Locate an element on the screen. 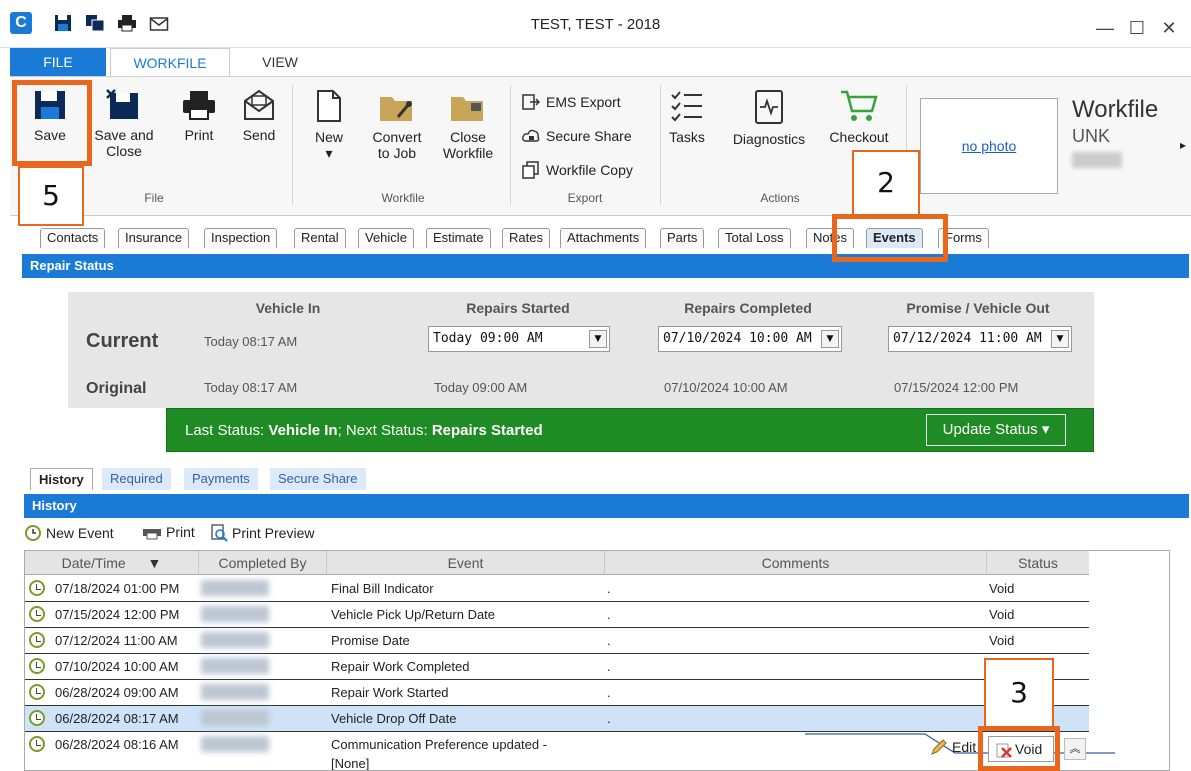 This screenshot has height=771, width=1191. tab-attachments: Attachments is located at coordinates (603, 238).